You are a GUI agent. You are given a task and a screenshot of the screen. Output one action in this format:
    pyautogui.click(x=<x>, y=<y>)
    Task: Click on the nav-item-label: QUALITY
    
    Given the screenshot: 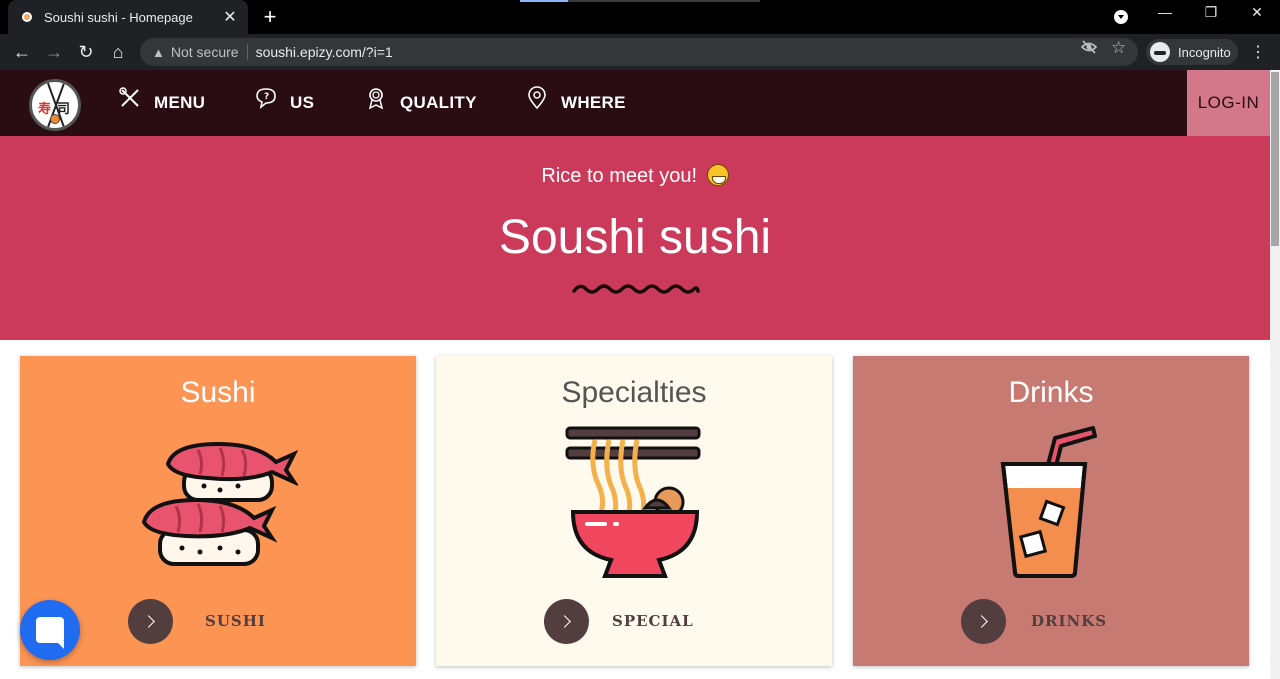 What is the action you would take?
    pyautogui.click(x=438, y=102)
    